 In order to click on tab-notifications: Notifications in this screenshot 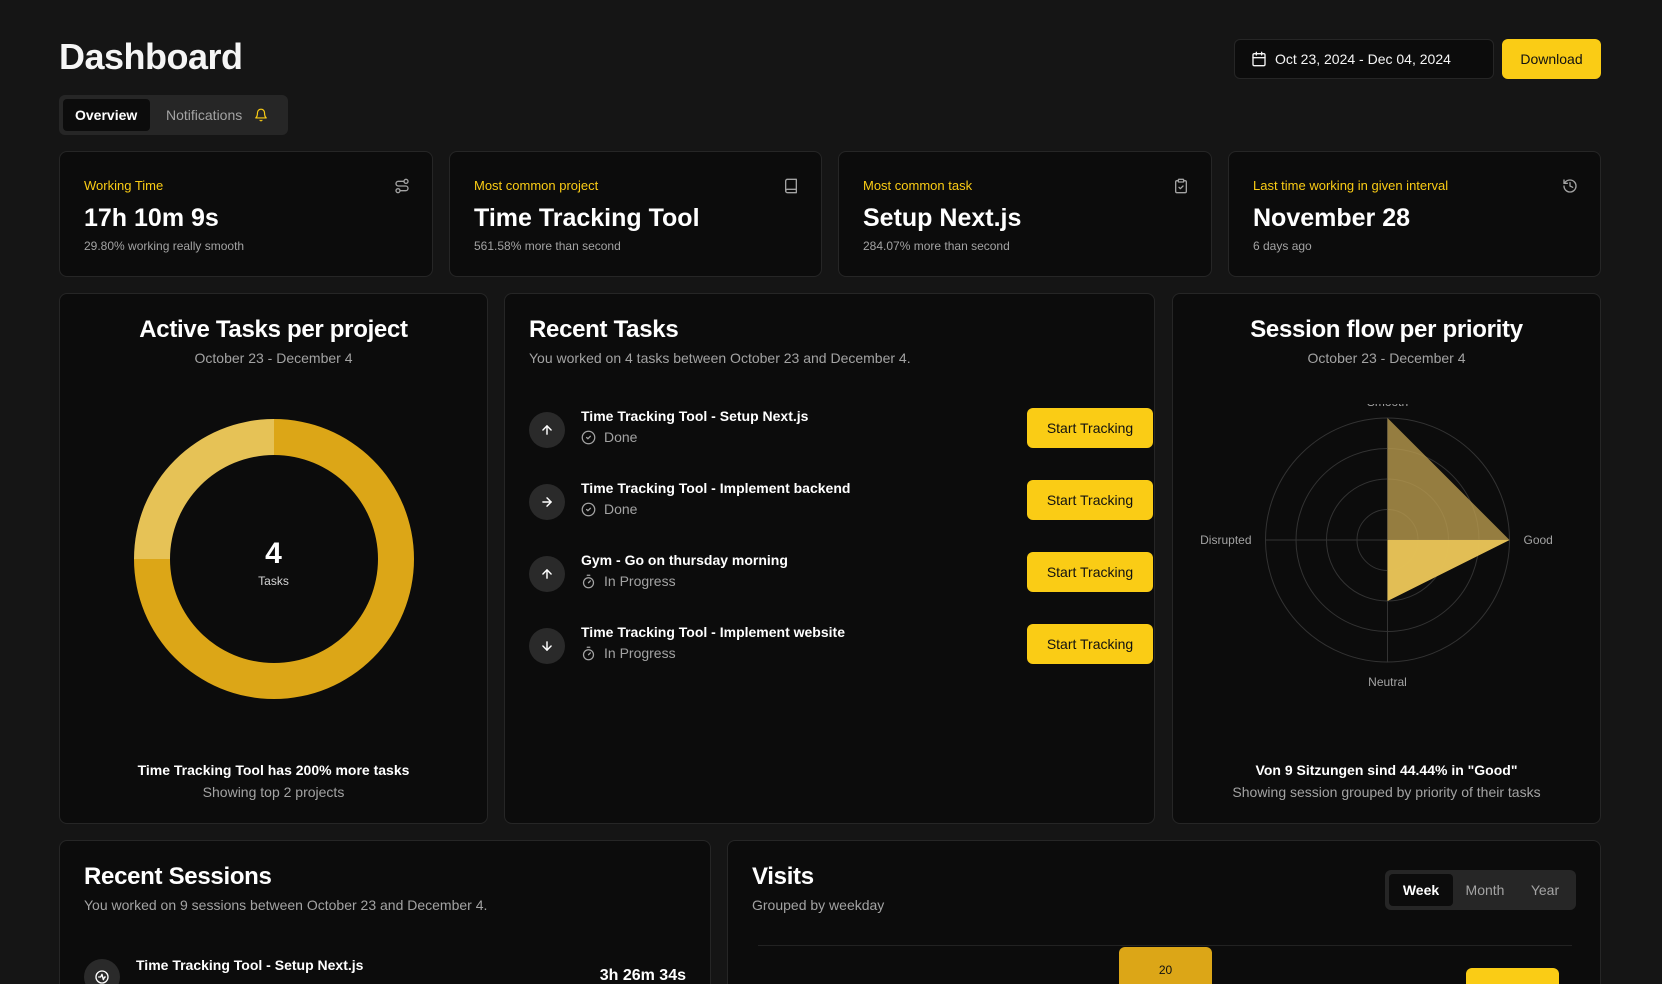, I will do `click(217, 115)`.